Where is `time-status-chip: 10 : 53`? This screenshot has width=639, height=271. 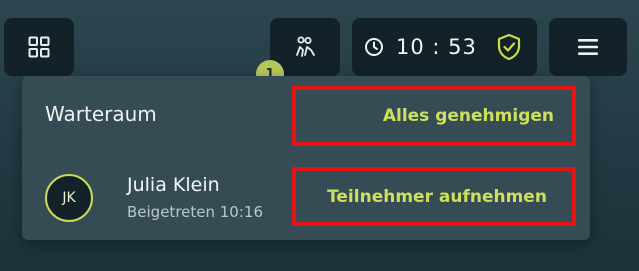
time-status-chip: 10 : 53 is located at coordinates (444, 47).